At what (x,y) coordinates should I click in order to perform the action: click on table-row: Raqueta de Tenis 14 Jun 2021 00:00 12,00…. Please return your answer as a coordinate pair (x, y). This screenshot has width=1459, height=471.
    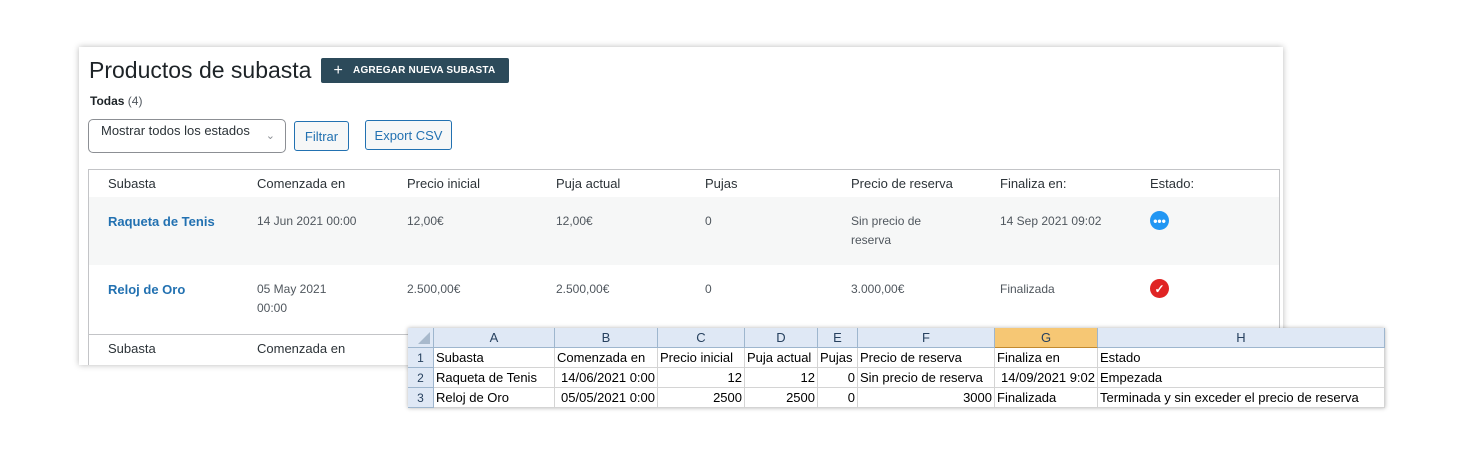
    Looking at the image, I should click on (684, 231).